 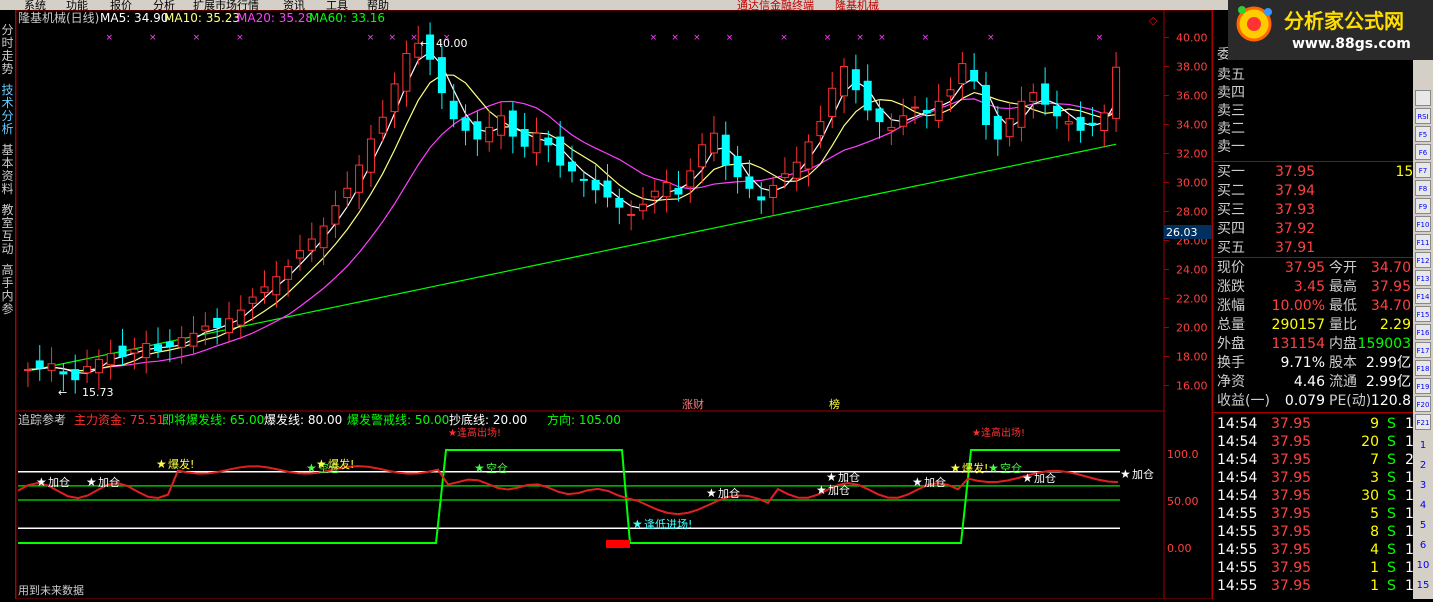 I want to click on tab-intraday: 分时走势, so click(x=7, y=50).